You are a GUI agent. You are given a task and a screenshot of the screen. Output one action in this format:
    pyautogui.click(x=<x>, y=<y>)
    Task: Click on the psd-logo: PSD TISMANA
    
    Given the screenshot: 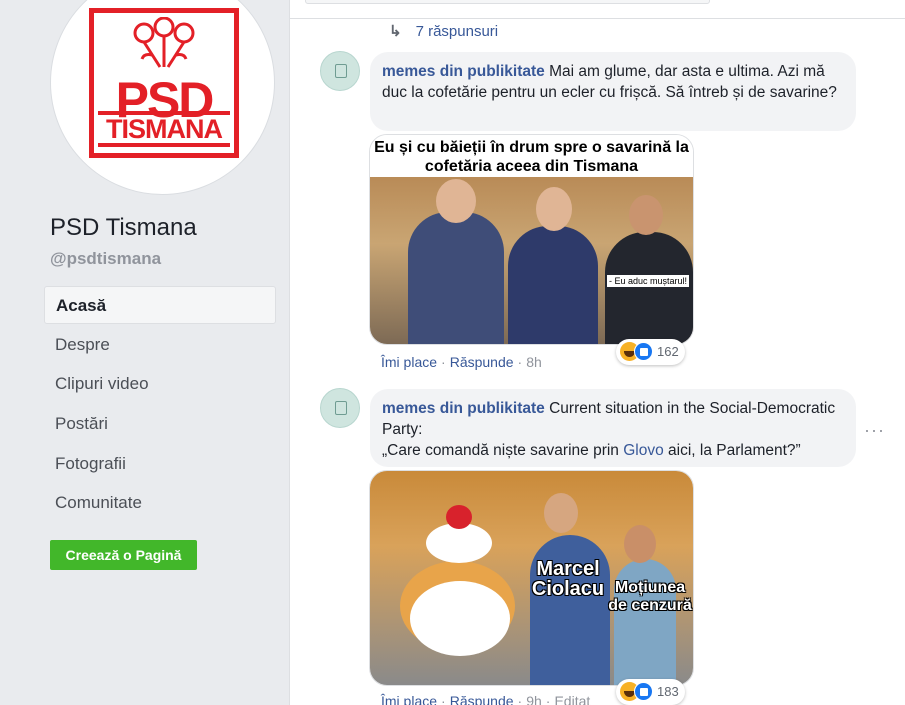 What is the action you would take?
    pyautogui.click(x=164, y=83)
    